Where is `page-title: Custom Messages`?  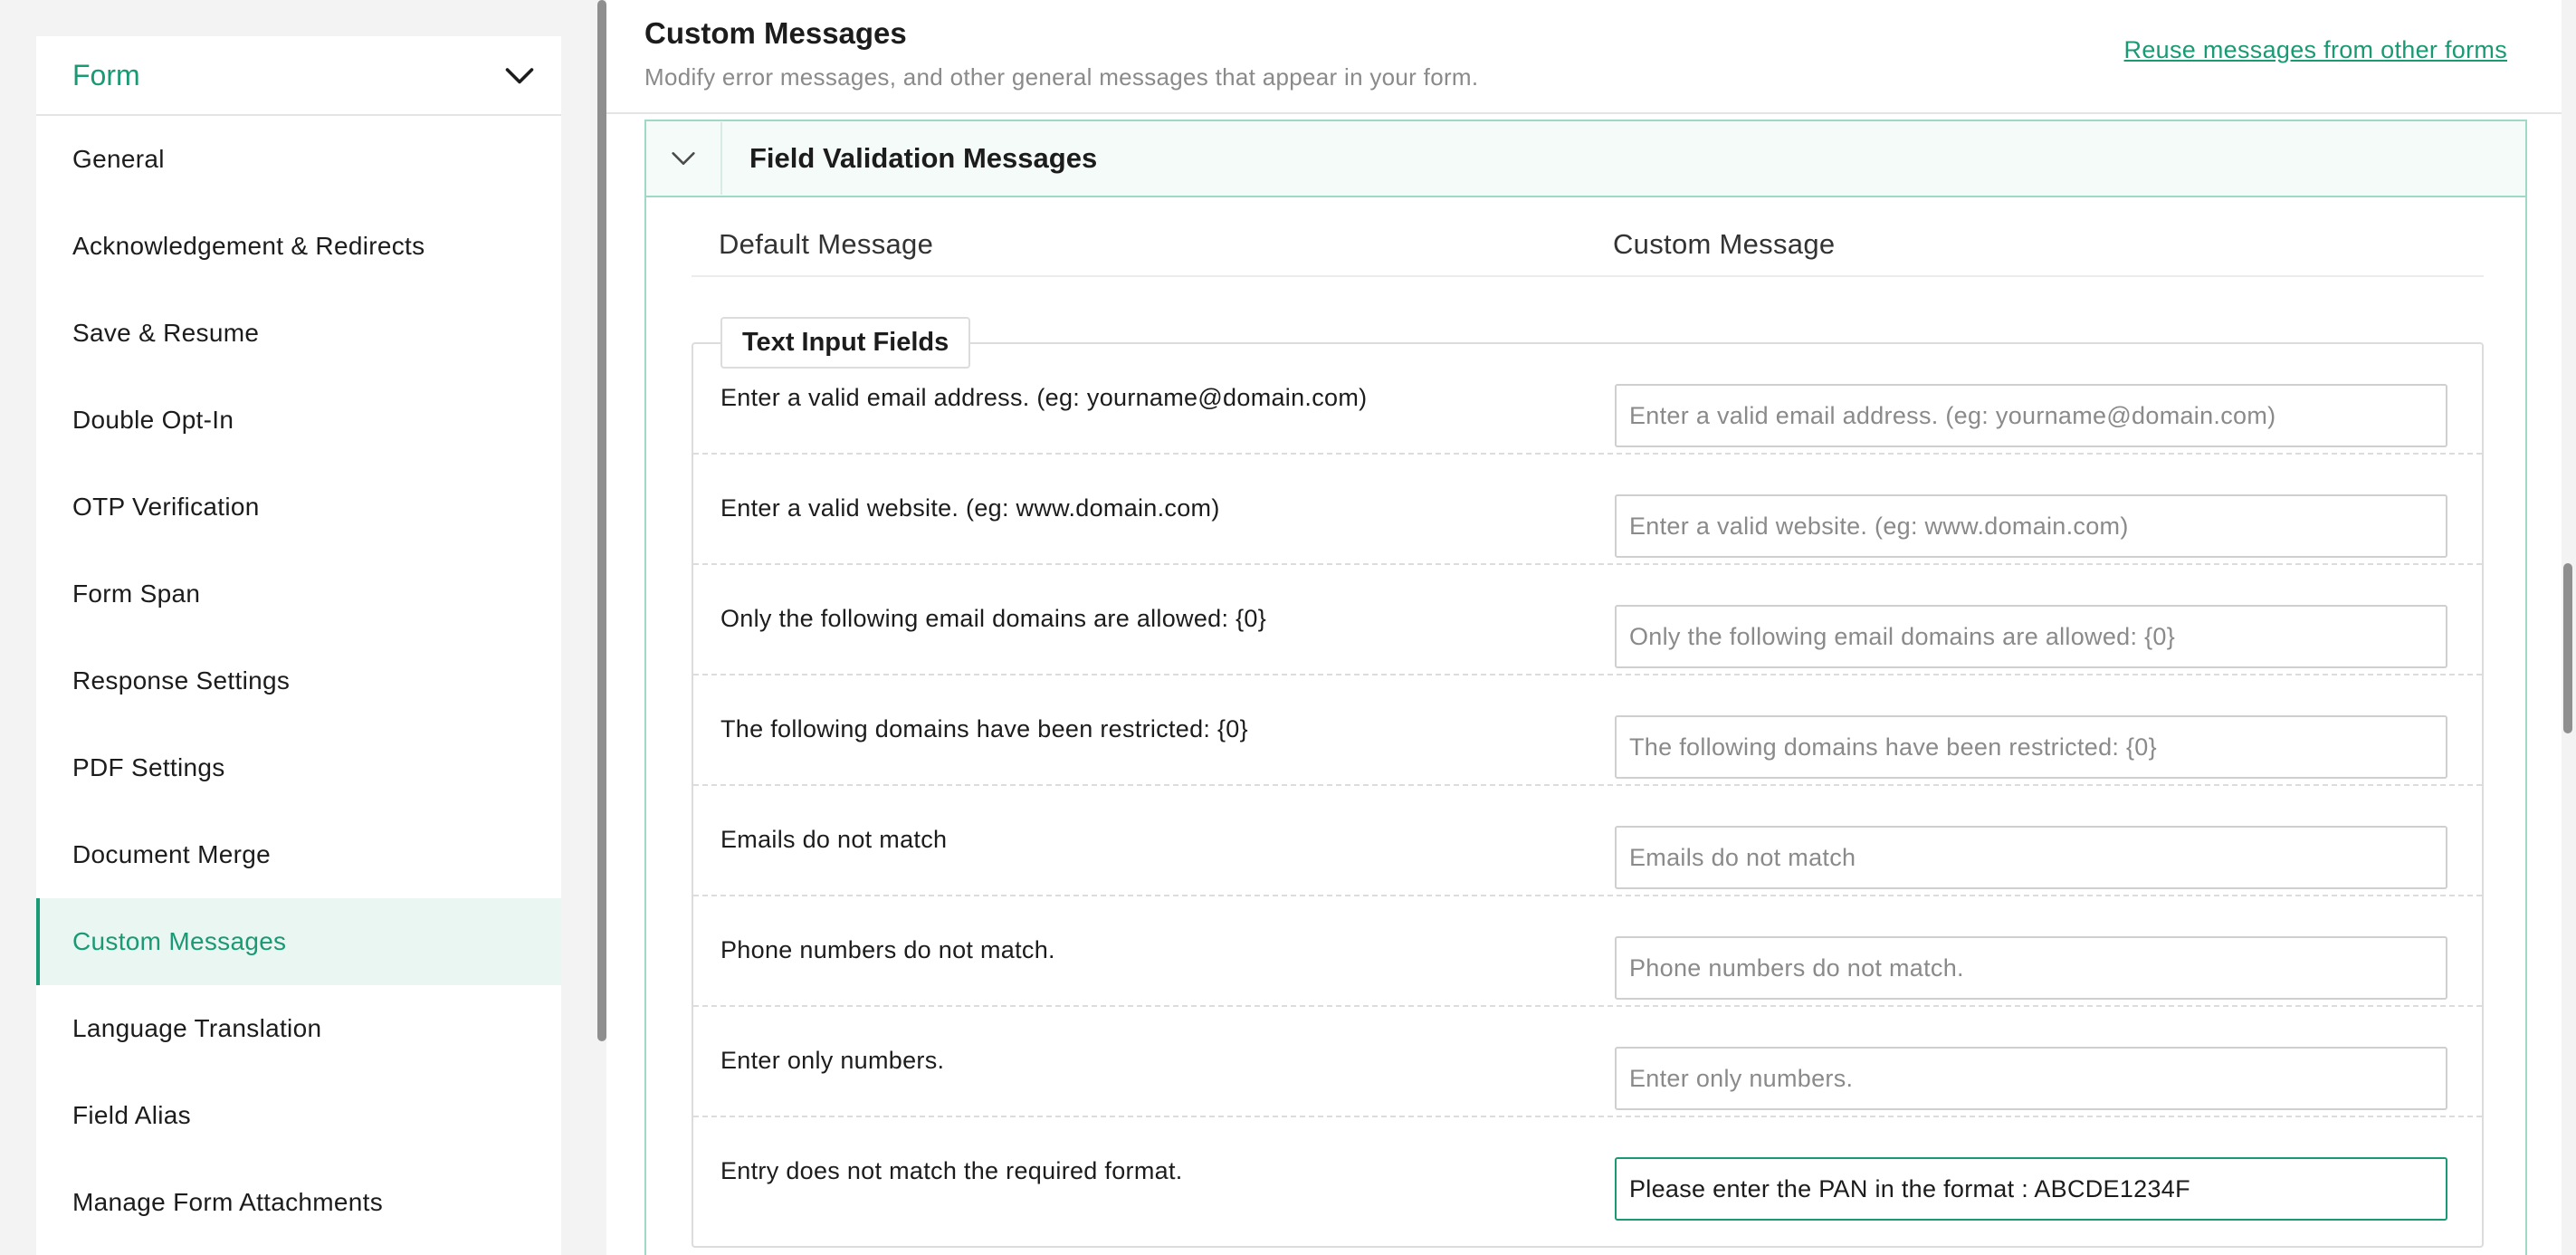
page-title: Custom Messages is located at coordinates (775, 33).